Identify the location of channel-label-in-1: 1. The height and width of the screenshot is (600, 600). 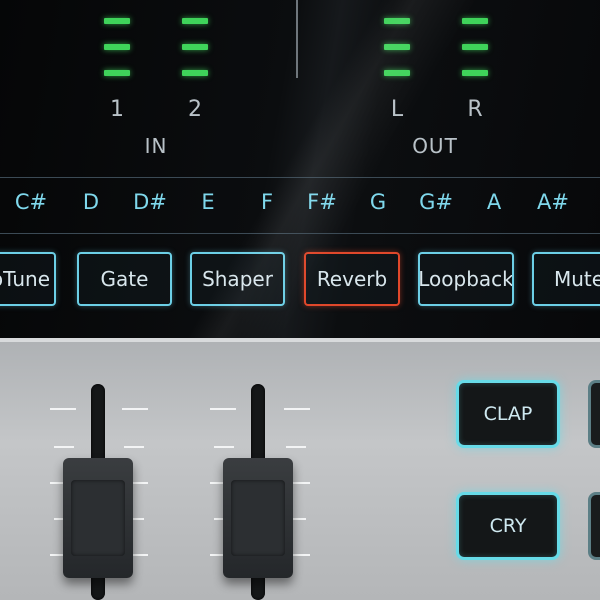
(117, 109).